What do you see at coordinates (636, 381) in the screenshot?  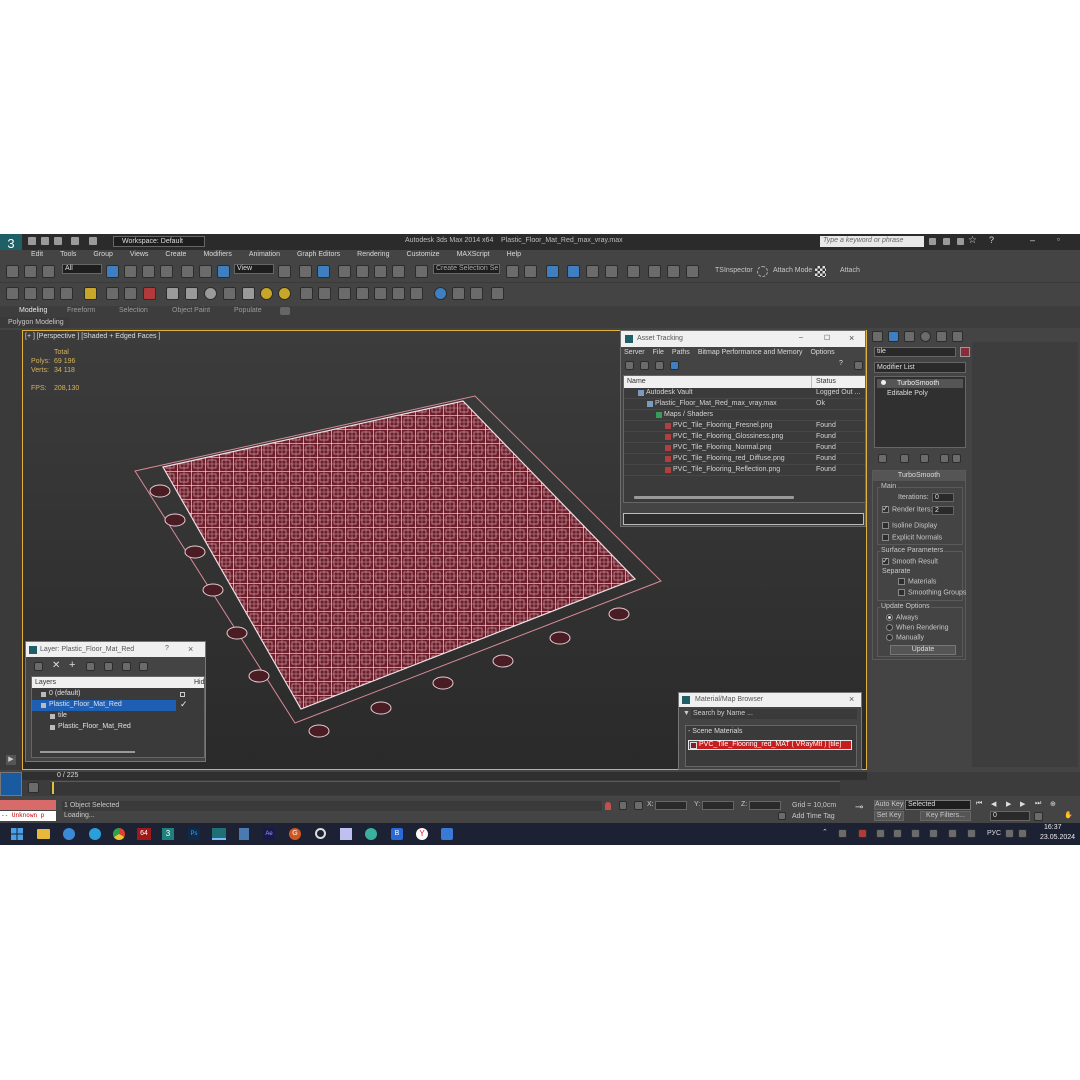 I see `col-name-header: Name` at bounding box center [636, 381].